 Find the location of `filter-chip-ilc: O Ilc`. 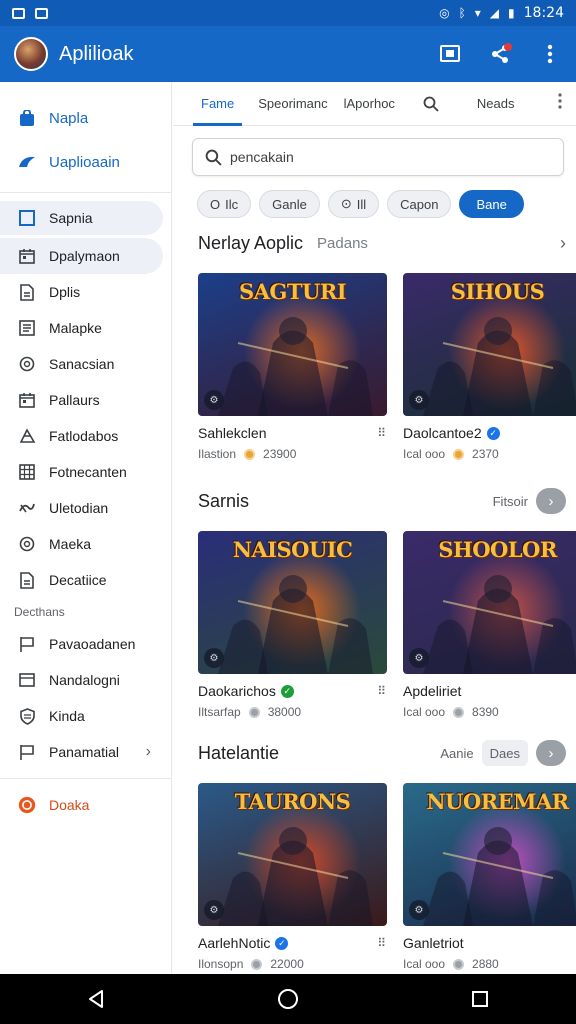

filter-chip-ilc: O Ilc is located at coordinates (224, 204).